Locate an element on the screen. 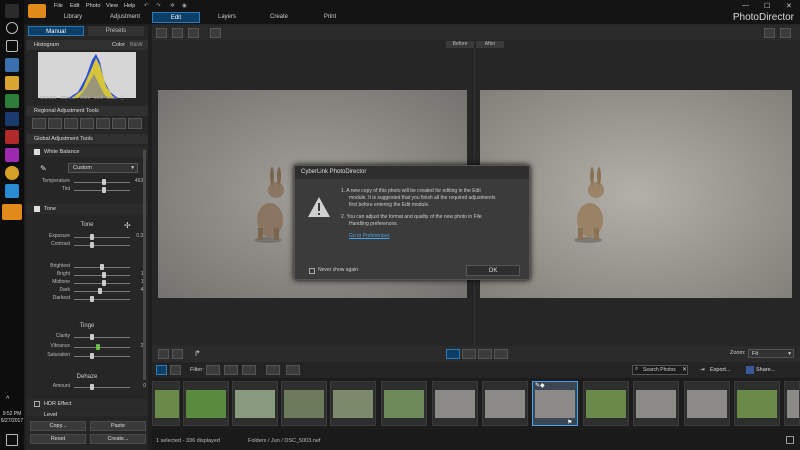 The image size is (800, 450). grid-view-icon is located at coordinates (215, 33).